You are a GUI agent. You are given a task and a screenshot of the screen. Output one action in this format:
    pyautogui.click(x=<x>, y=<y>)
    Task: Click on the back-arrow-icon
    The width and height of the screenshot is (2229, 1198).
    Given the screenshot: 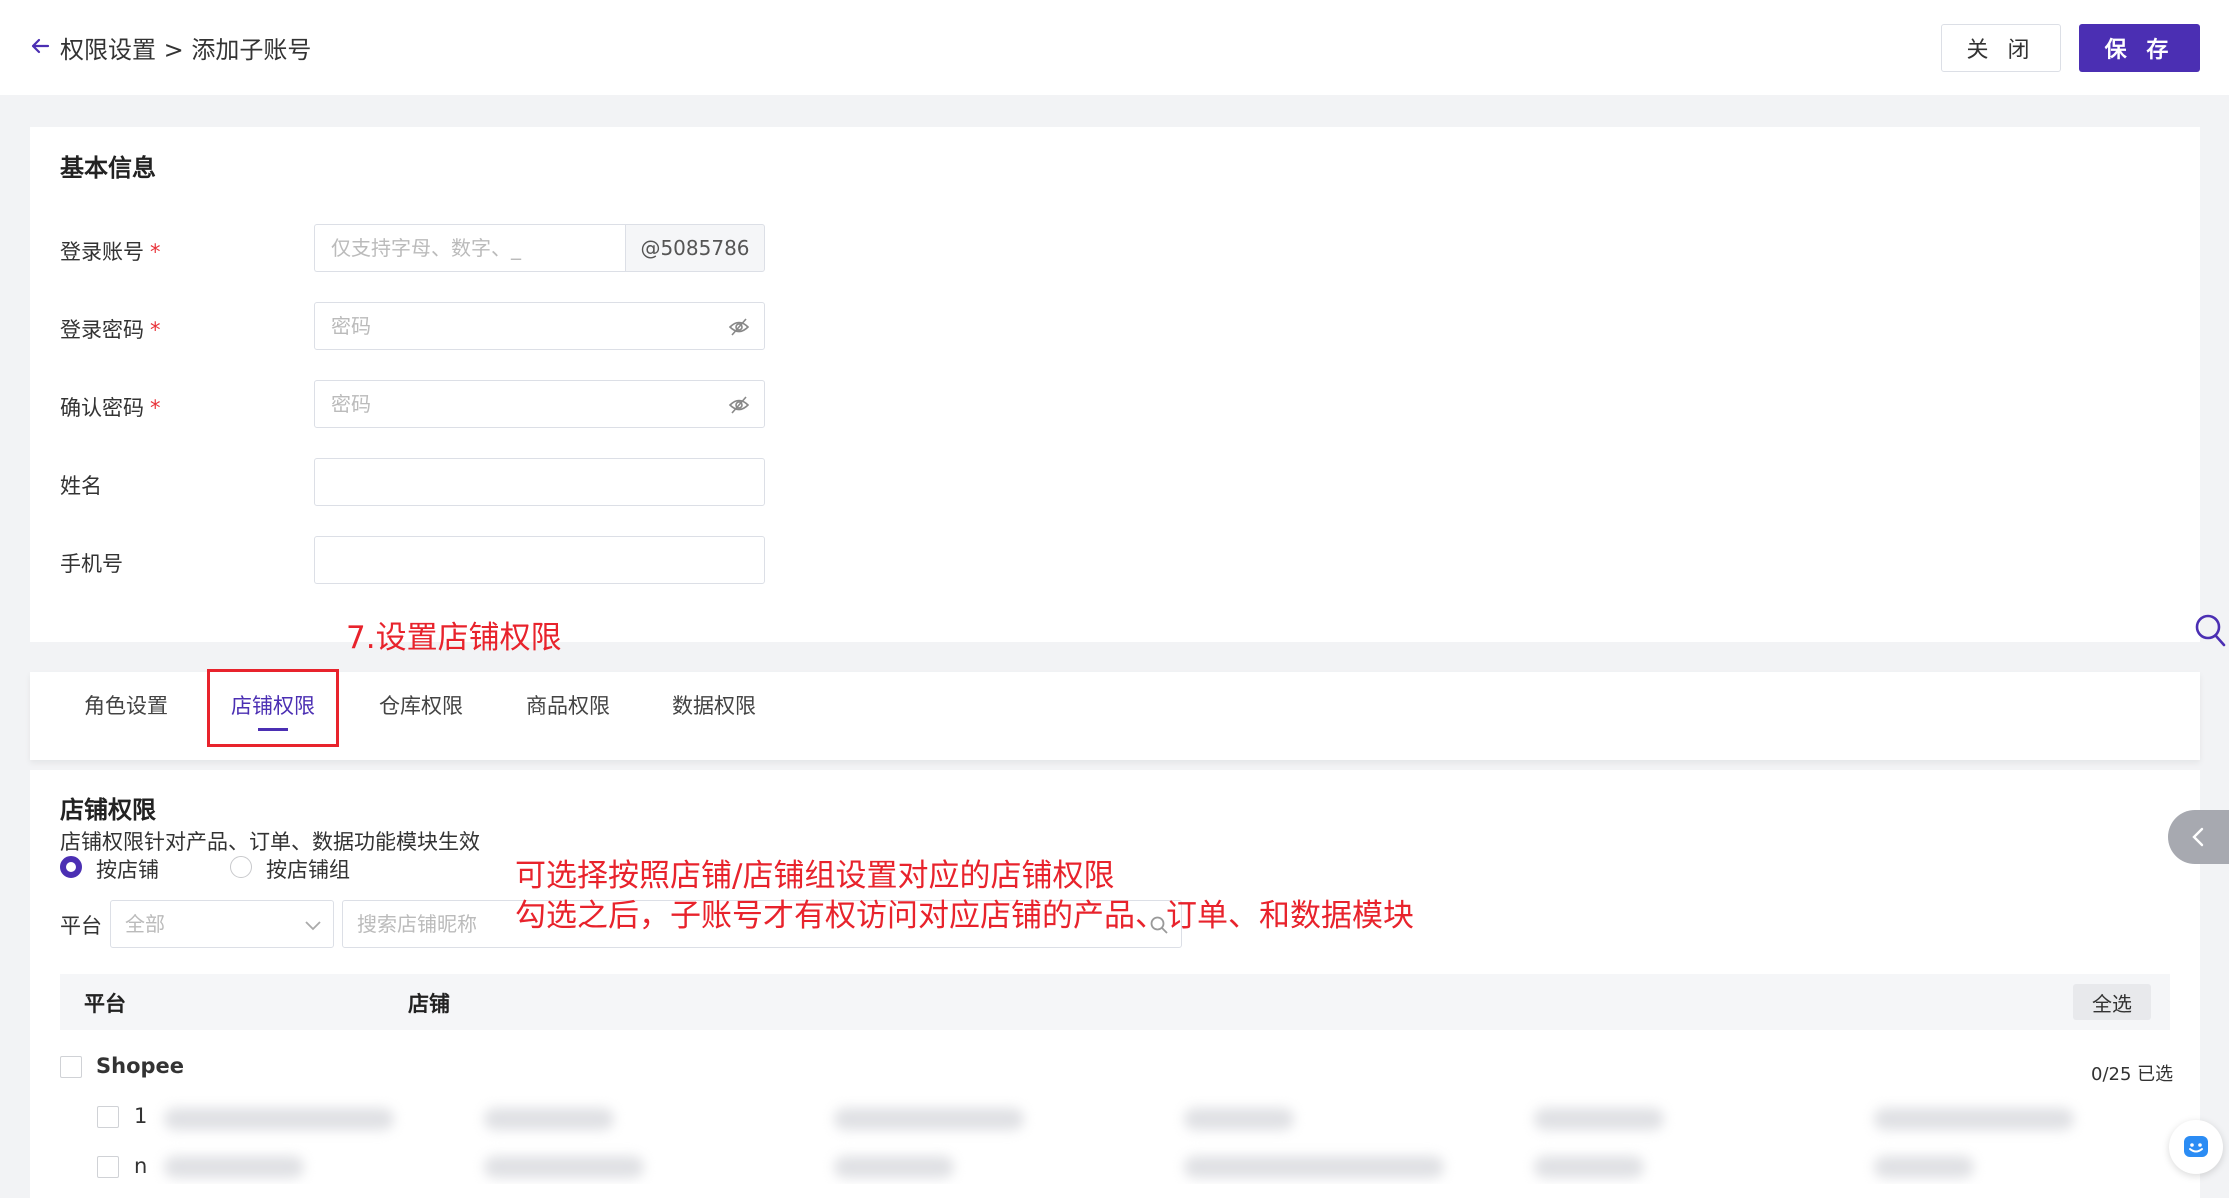 What is the action you would take?
    pyautogui.click(x=40, y=46)
    